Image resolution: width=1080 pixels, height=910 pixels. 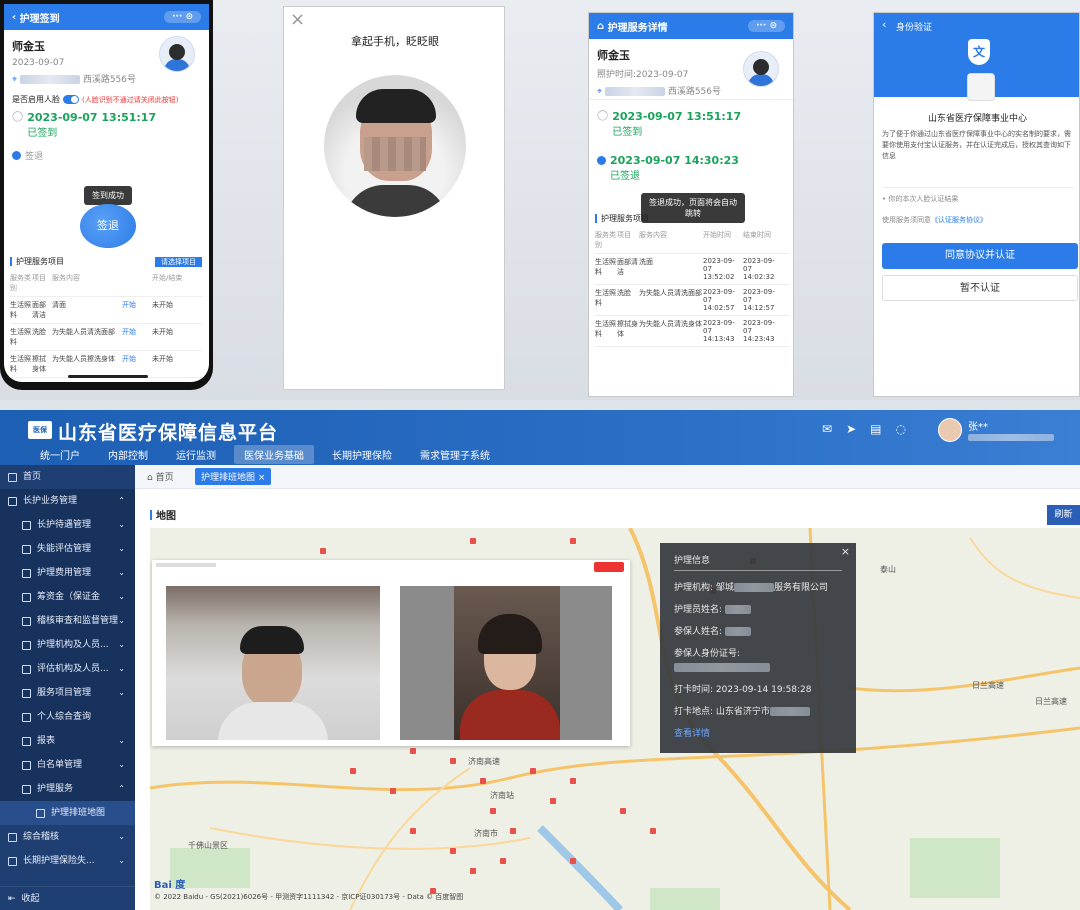 I want to click on monitor-icon, so click(x=12, y=477).